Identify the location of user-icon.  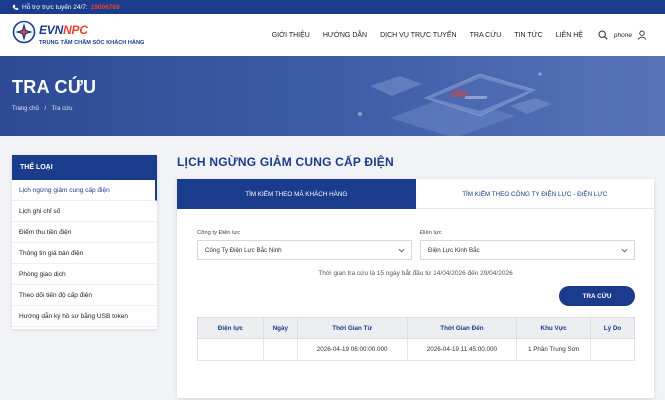
(642, 35).